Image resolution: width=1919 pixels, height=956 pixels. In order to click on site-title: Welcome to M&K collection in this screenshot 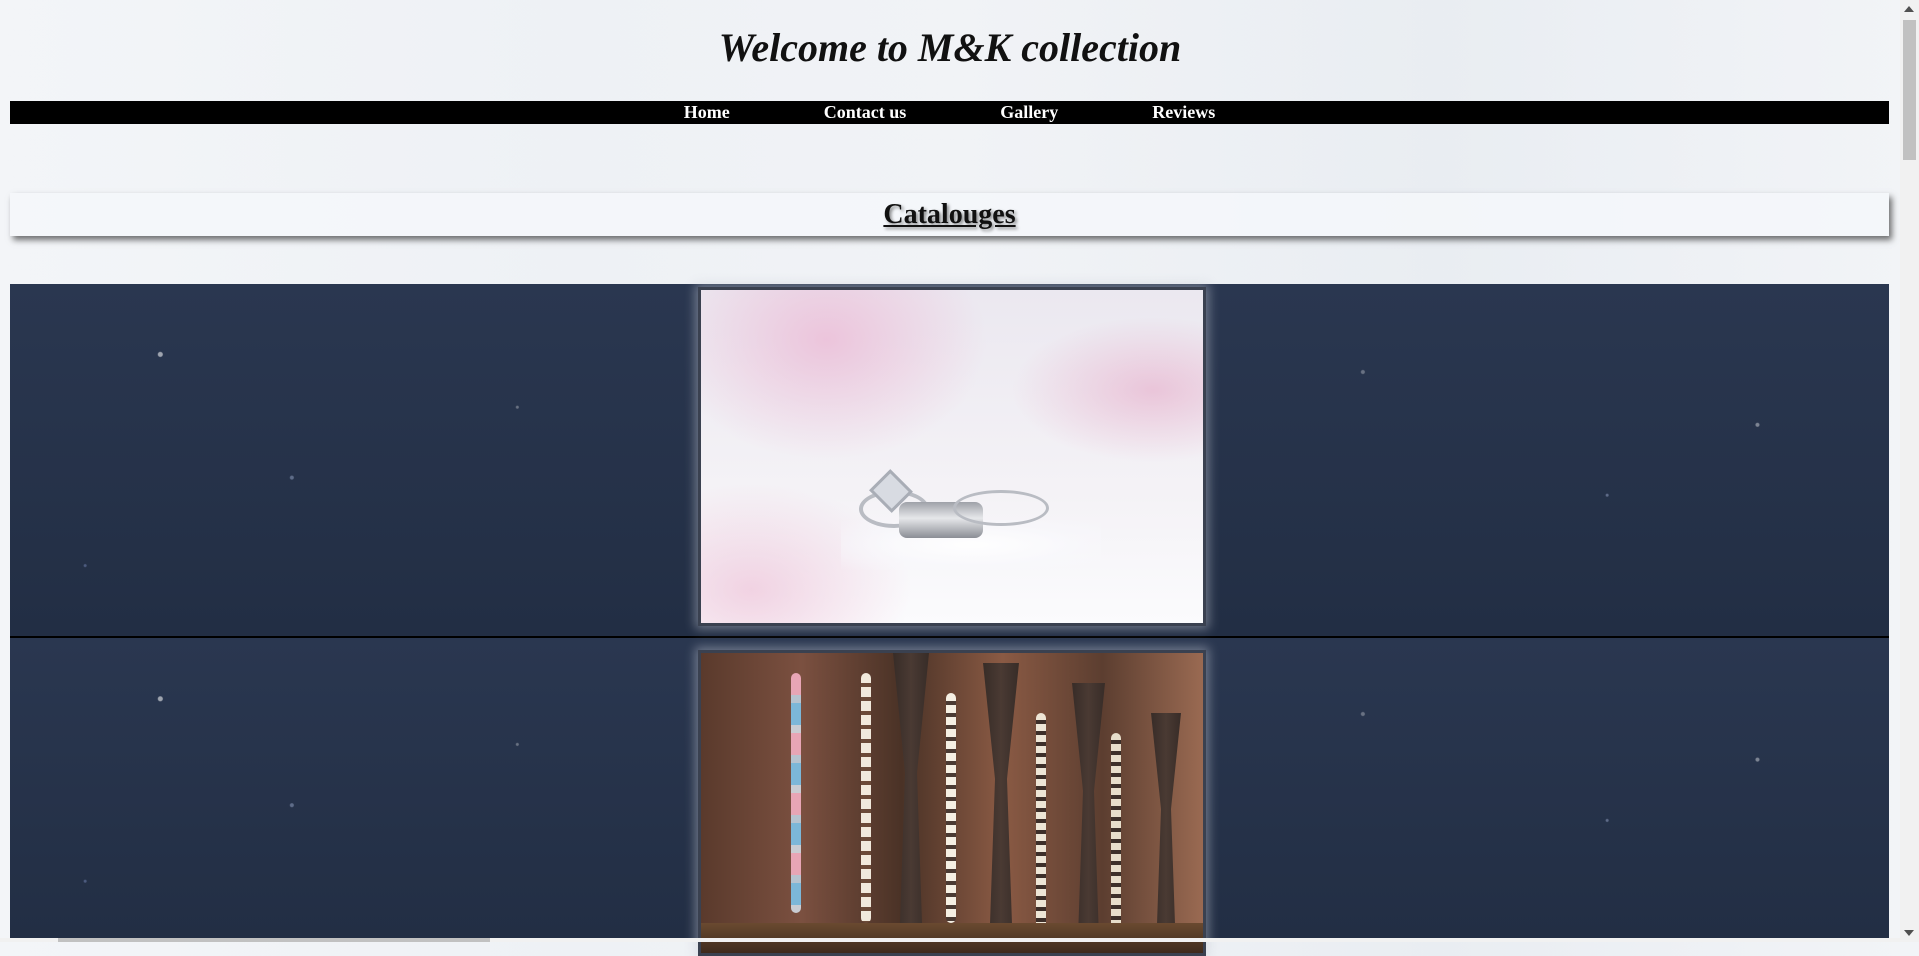, I will do `click(950, 47)`.